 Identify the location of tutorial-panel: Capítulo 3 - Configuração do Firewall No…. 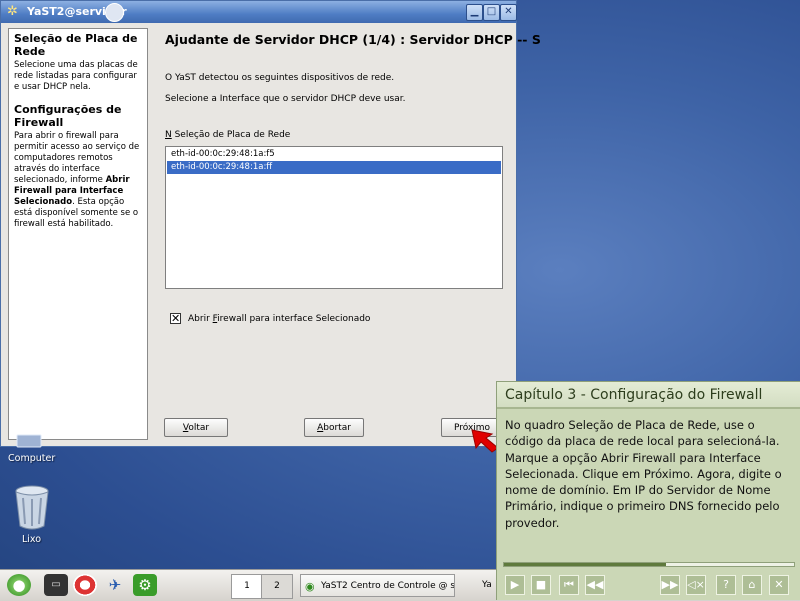
(648, 490).